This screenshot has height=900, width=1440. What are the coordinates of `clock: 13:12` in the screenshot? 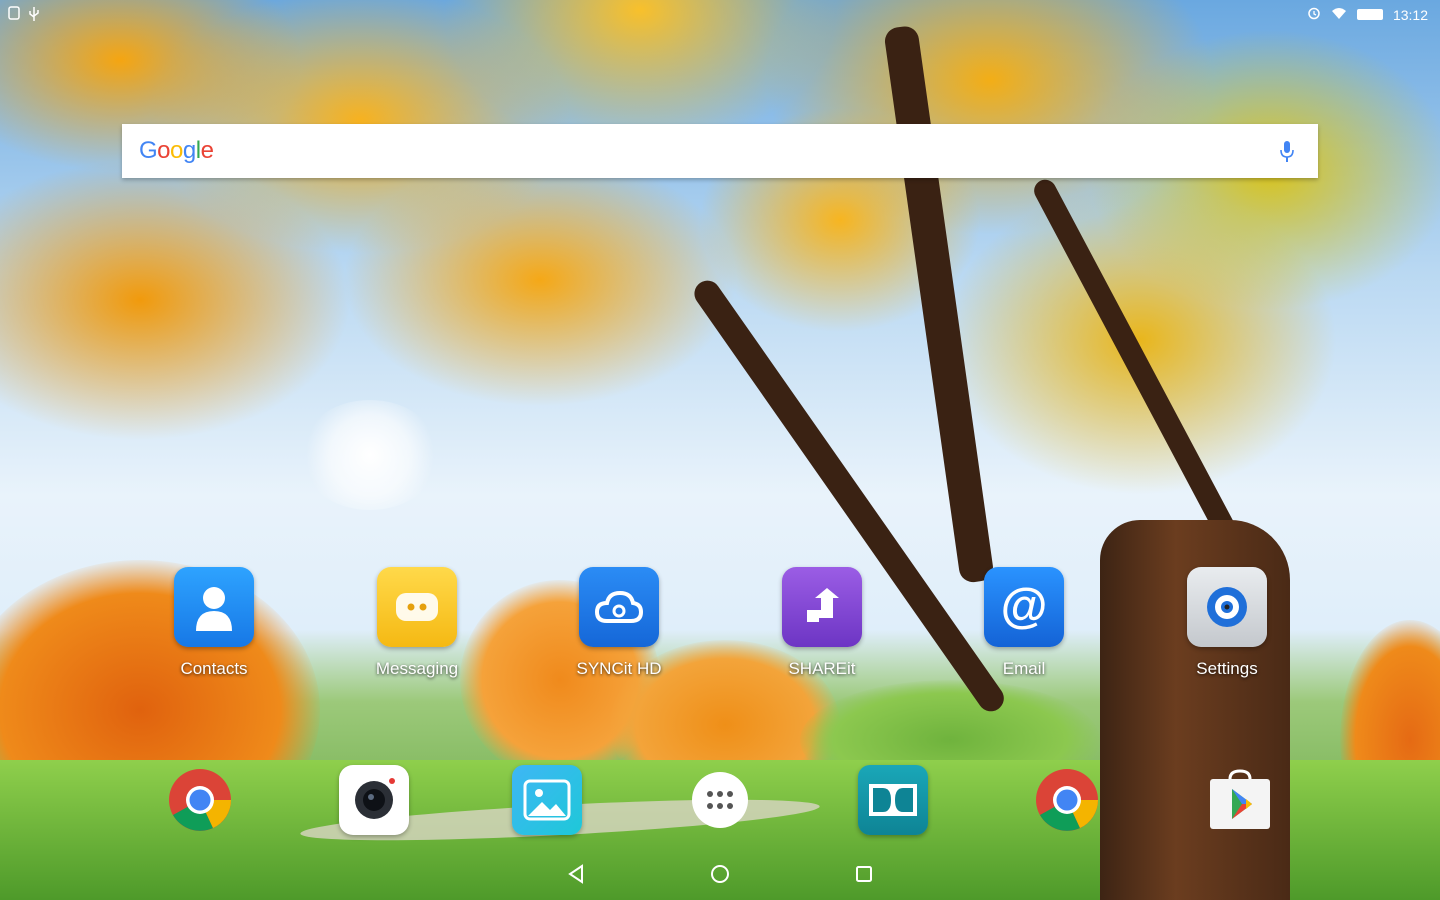 It's located at (1410, 14).